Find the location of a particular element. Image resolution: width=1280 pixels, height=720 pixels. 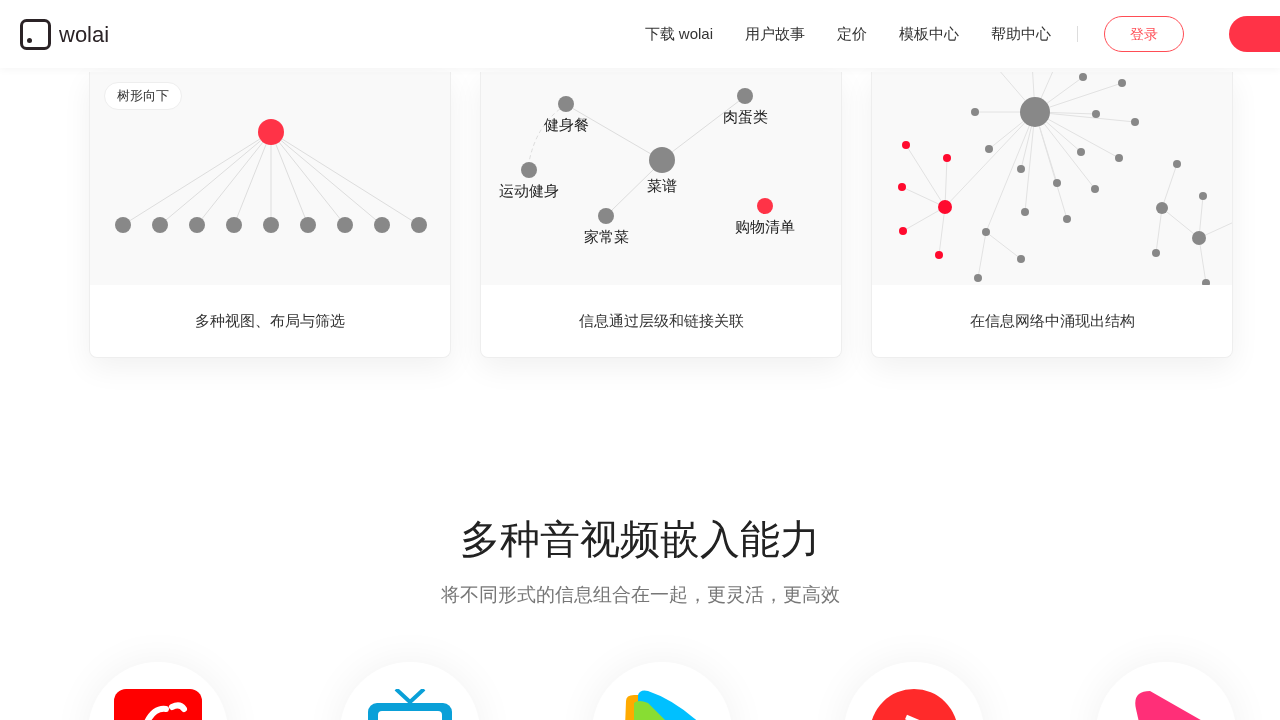

logo-icon is located at coordinates (35, 34).